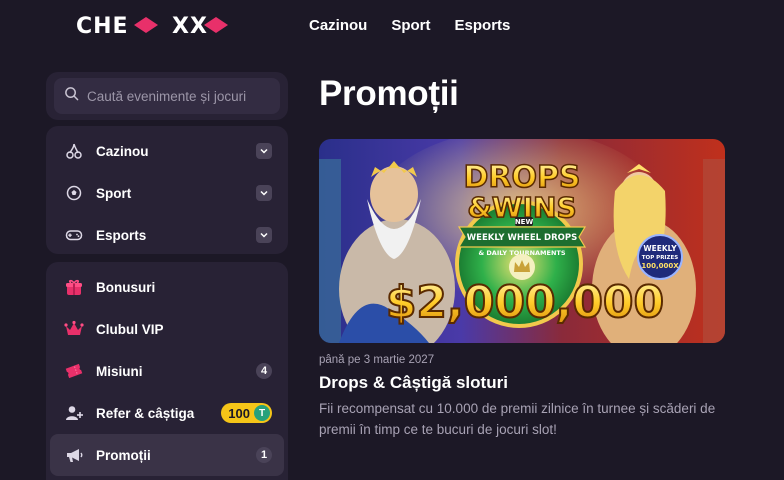 Image resolution: width=784 pixels, height=480 pixels. Describe the element at coordinates (74, 235) in the screenshot. I see `gamepad-icon` at that location.